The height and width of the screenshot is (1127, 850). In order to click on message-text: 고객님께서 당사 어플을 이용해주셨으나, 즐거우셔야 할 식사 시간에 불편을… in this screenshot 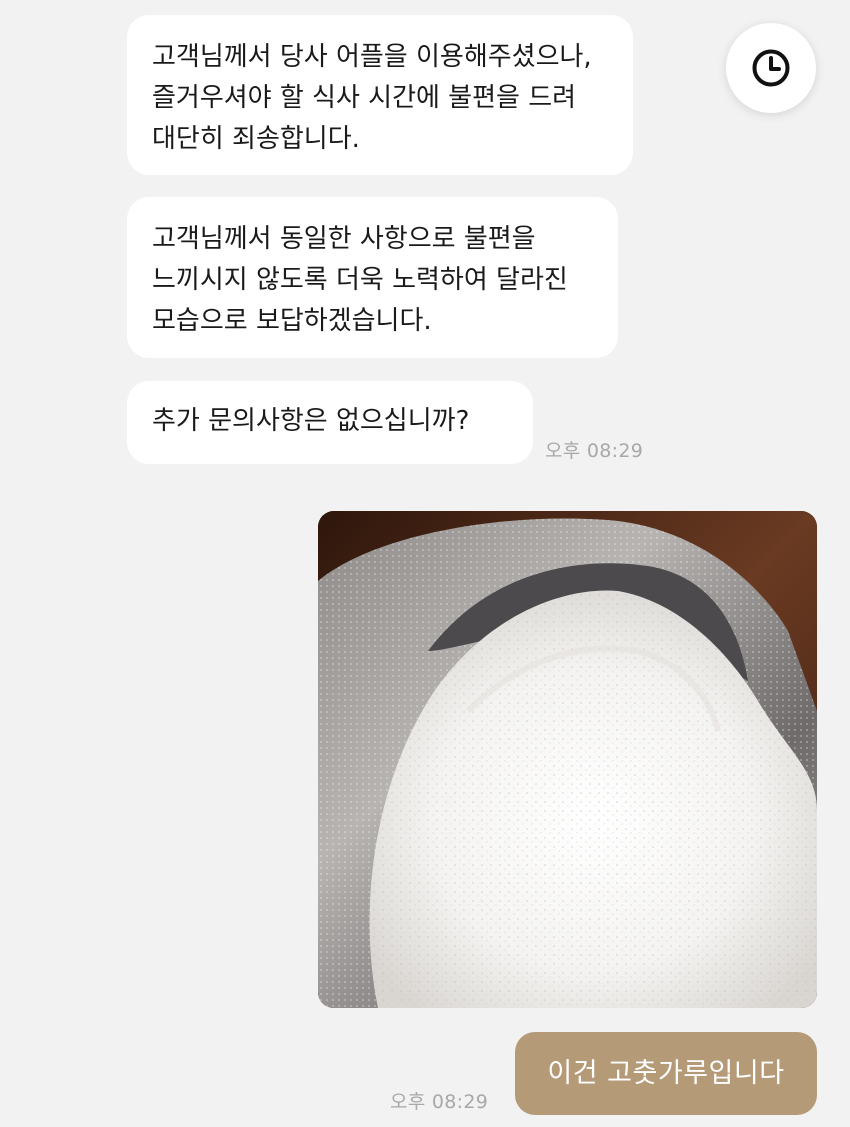, I will do `click(372, 98)`.